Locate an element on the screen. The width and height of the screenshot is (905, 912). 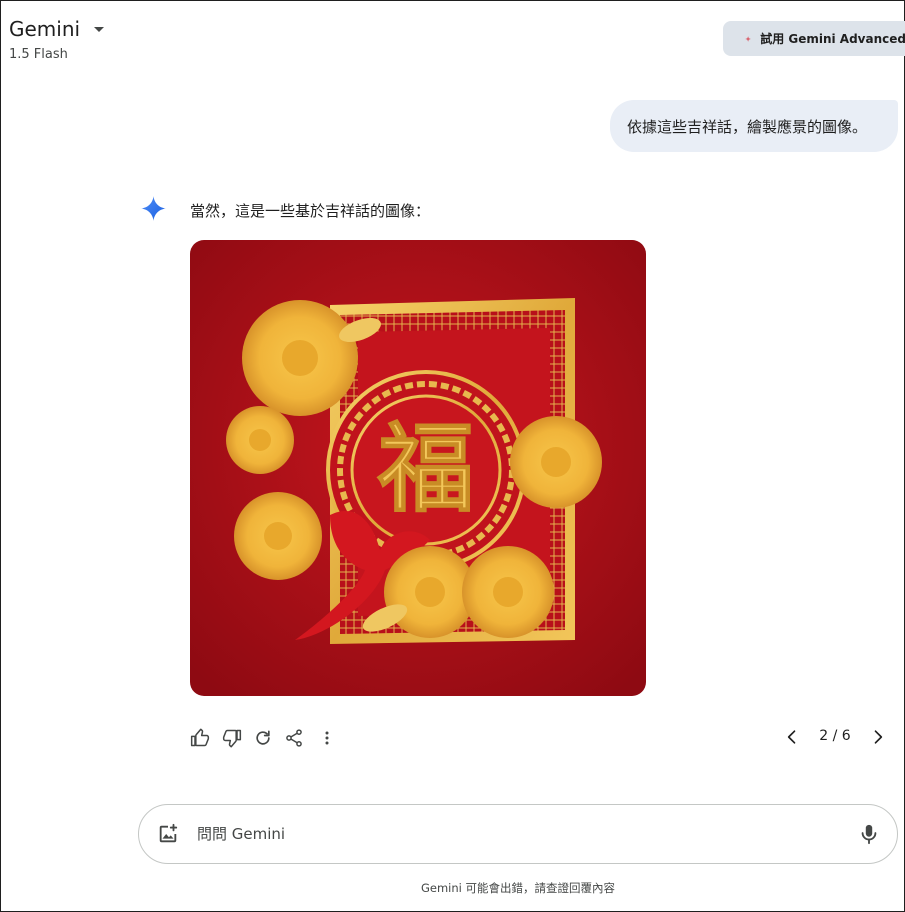
model-switcher: Gemini is located at coordinates (57, 29).